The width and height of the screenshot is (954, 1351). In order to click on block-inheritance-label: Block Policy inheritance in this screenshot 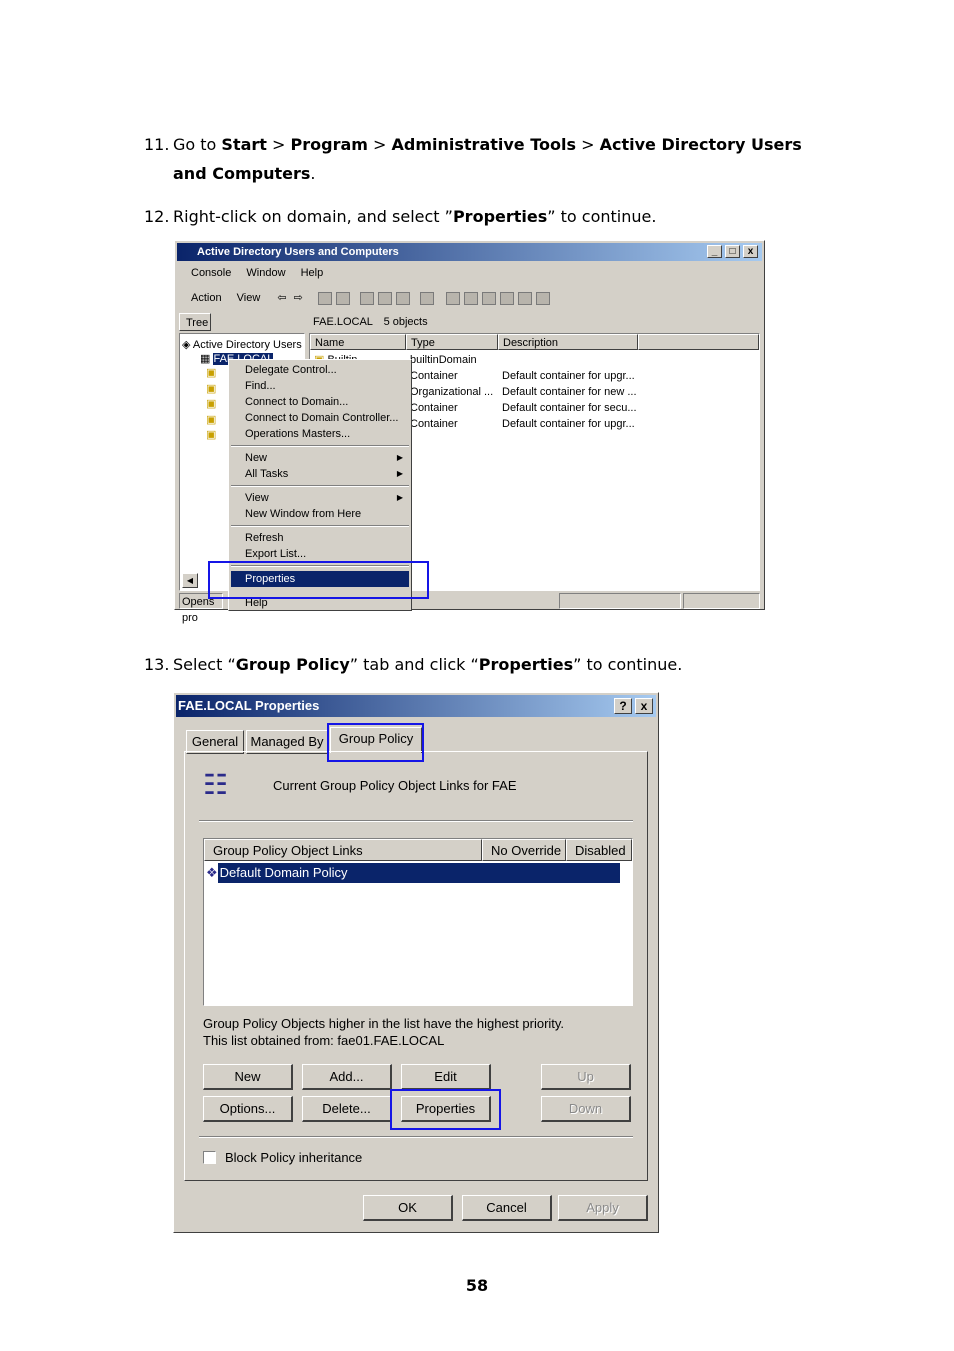, I will do `click(294, 1157)`.